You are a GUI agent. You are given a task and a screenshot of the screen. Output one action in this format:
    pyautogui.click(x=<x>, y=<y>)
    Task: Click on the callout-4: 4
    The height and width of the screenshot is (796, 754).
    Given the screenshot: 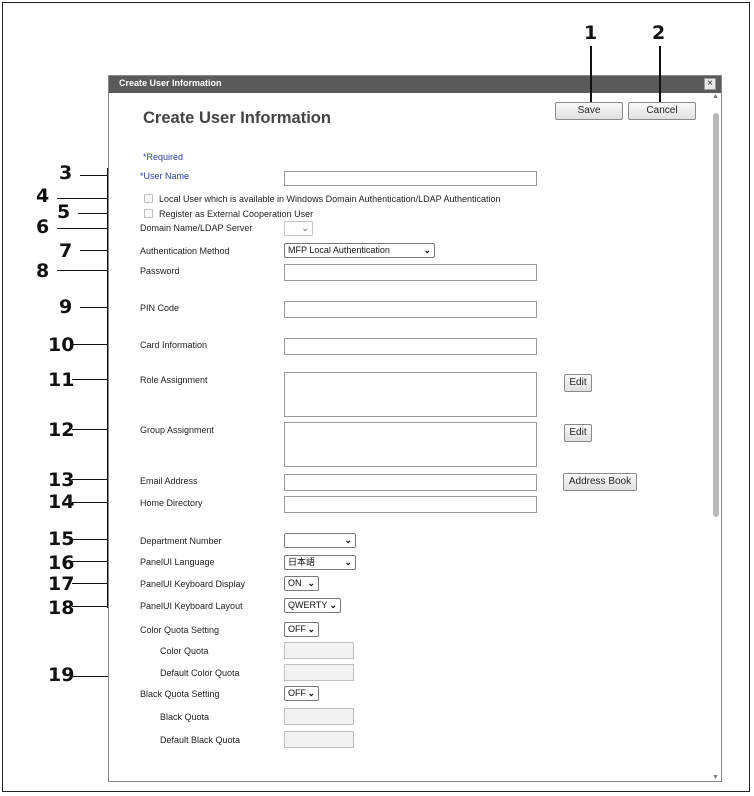 What is the action you would take?
    pyautogui.click(x=43, y=196)
    